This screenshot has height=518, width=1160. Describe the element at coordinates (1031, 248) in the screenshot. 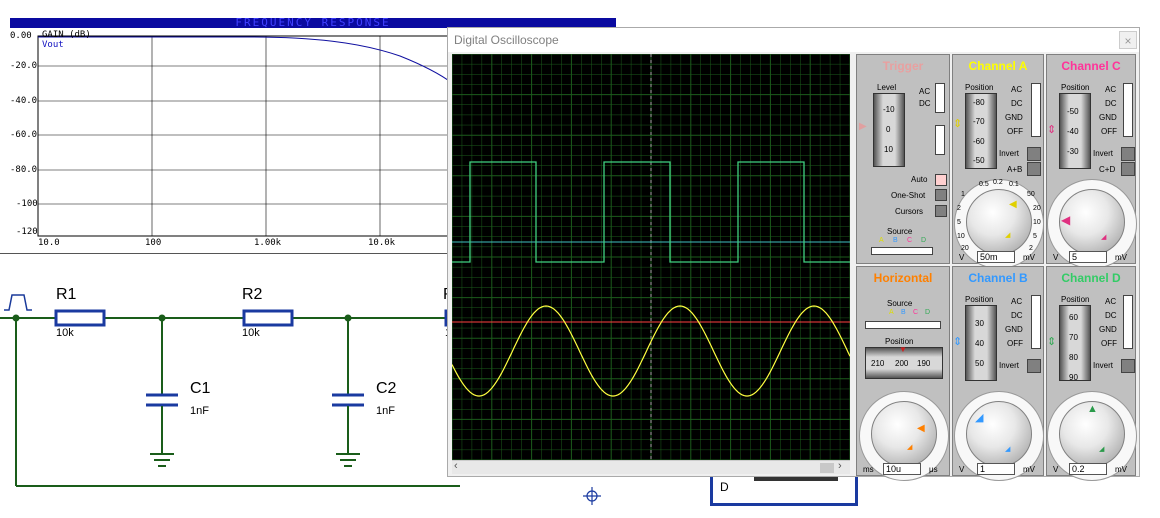

I see `channel-a-dial-12: 2` at that location.